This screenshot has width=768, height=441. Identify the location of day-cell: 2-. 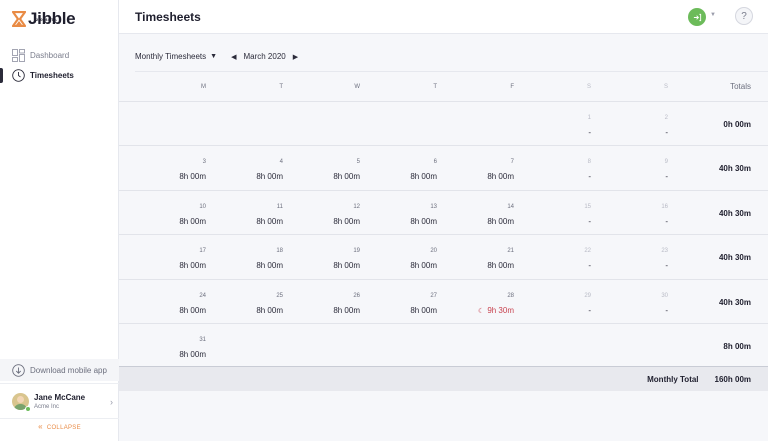
(639, 123).